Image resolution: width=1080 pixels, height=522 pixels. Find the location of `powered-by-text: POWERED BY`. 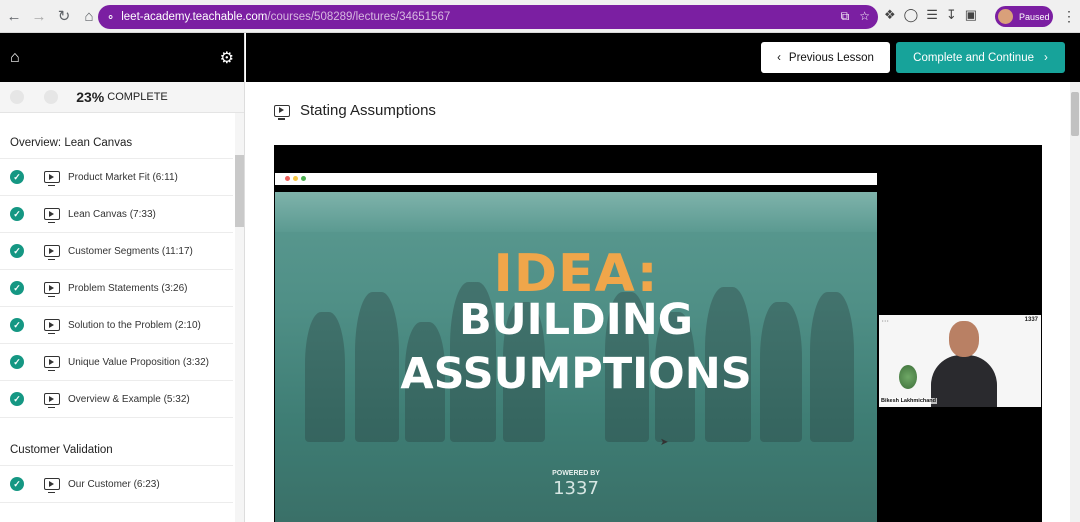

powered-by-text: POWERED BY is located at coordinates (576, 473).